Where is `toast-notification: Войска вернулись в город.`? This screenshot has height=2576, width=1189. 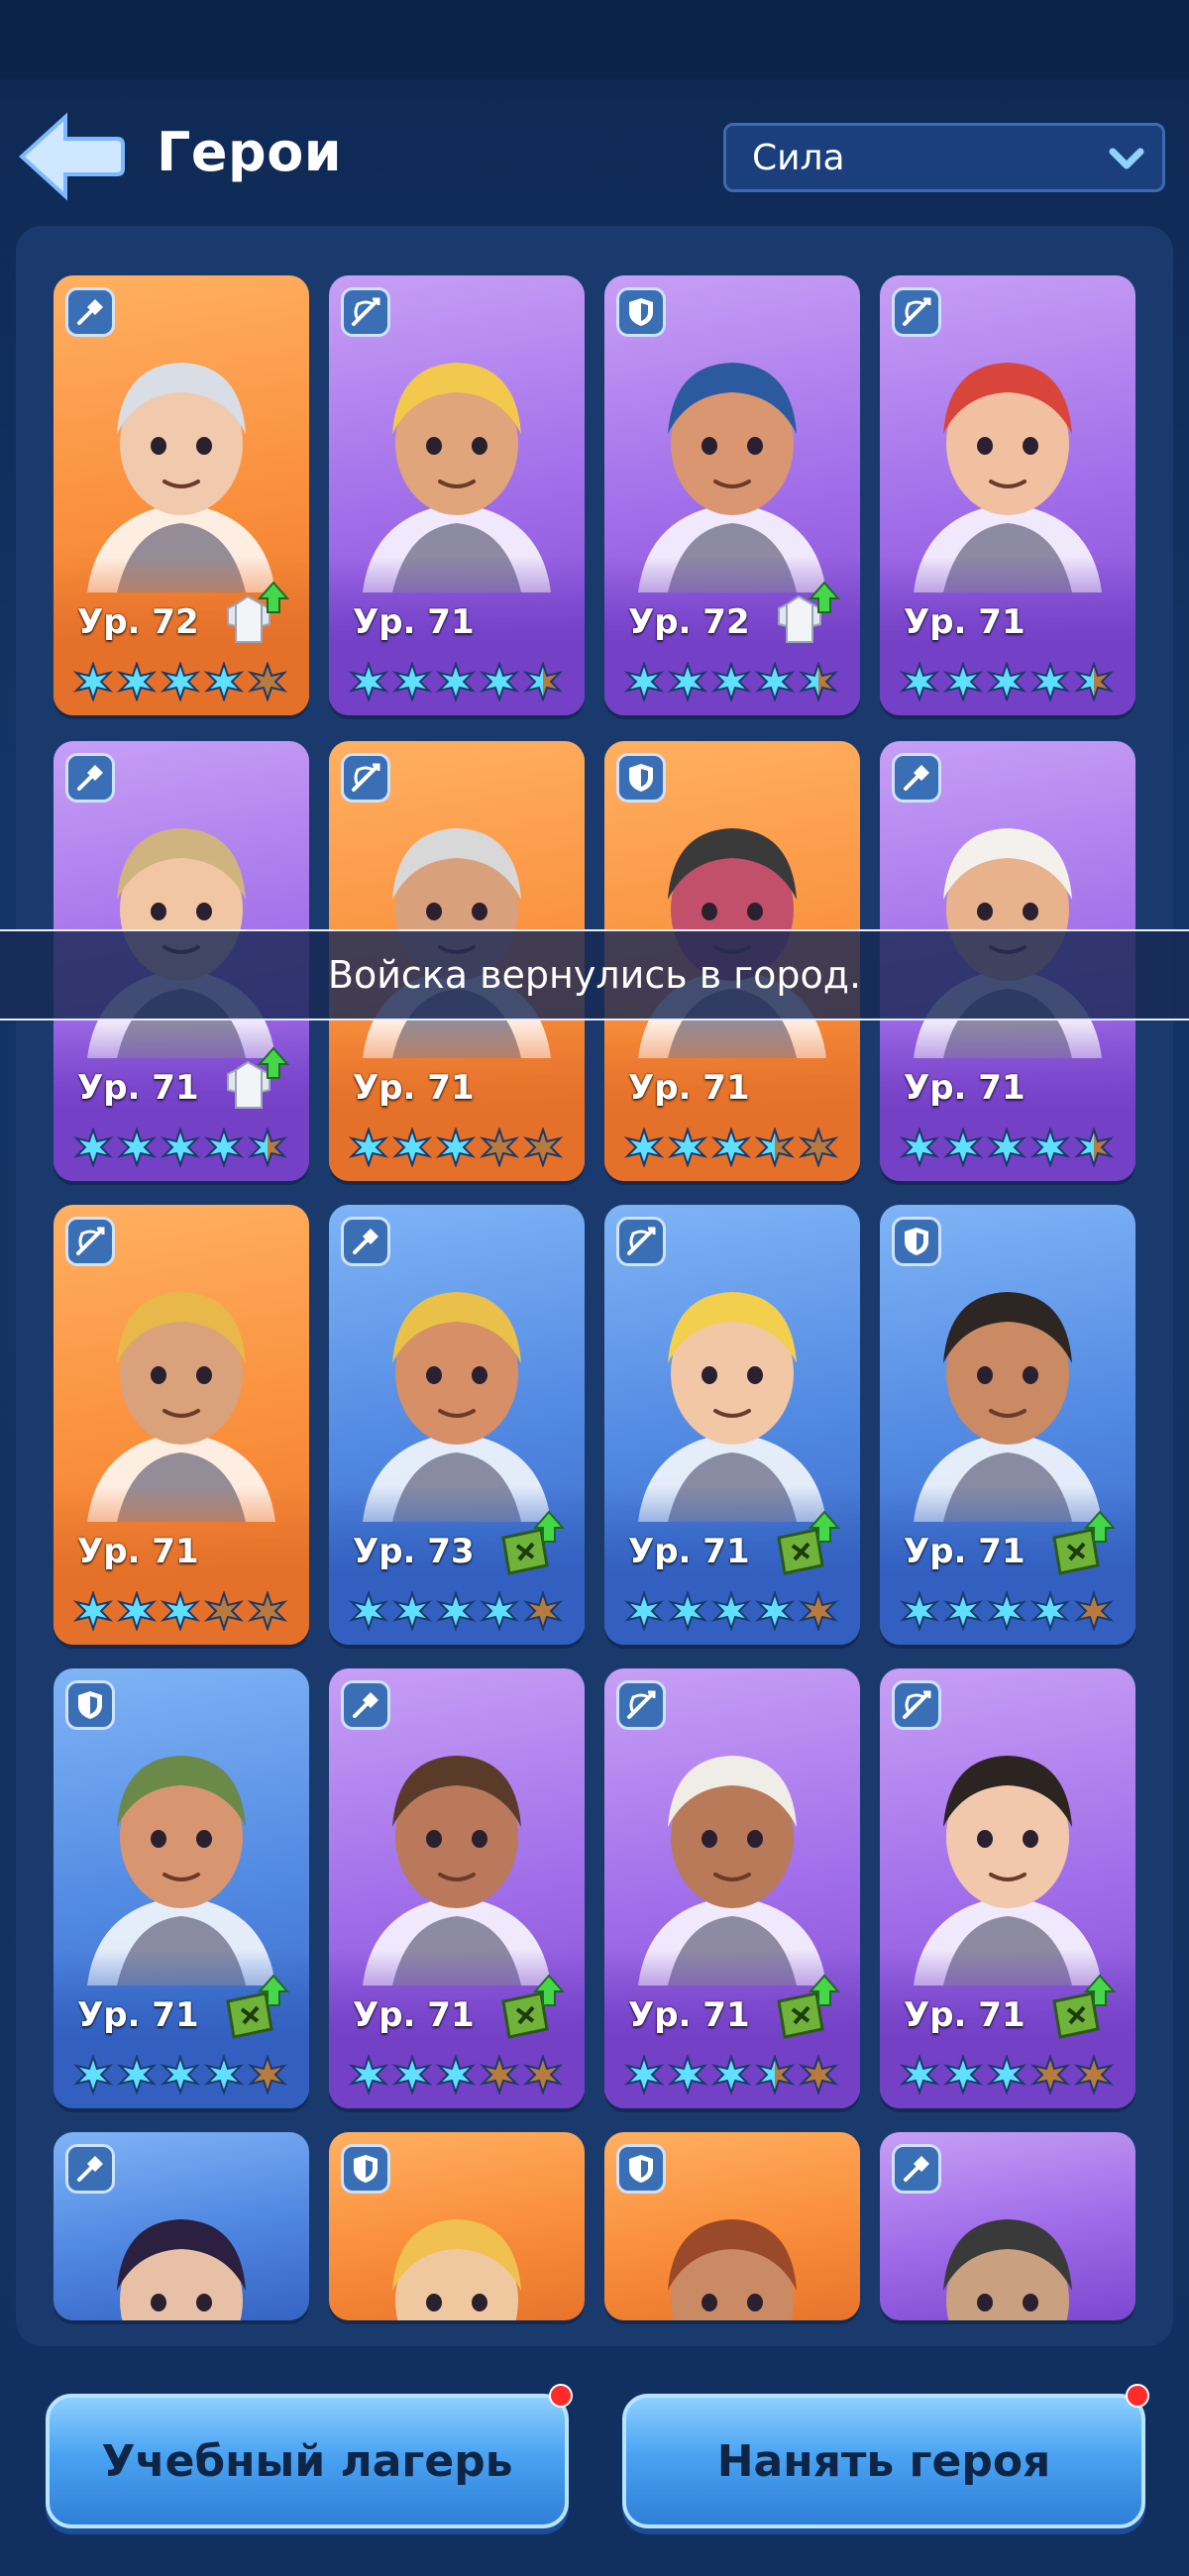
toast-notification: Войска вернулись в город. is located at coordinates (594, 975).